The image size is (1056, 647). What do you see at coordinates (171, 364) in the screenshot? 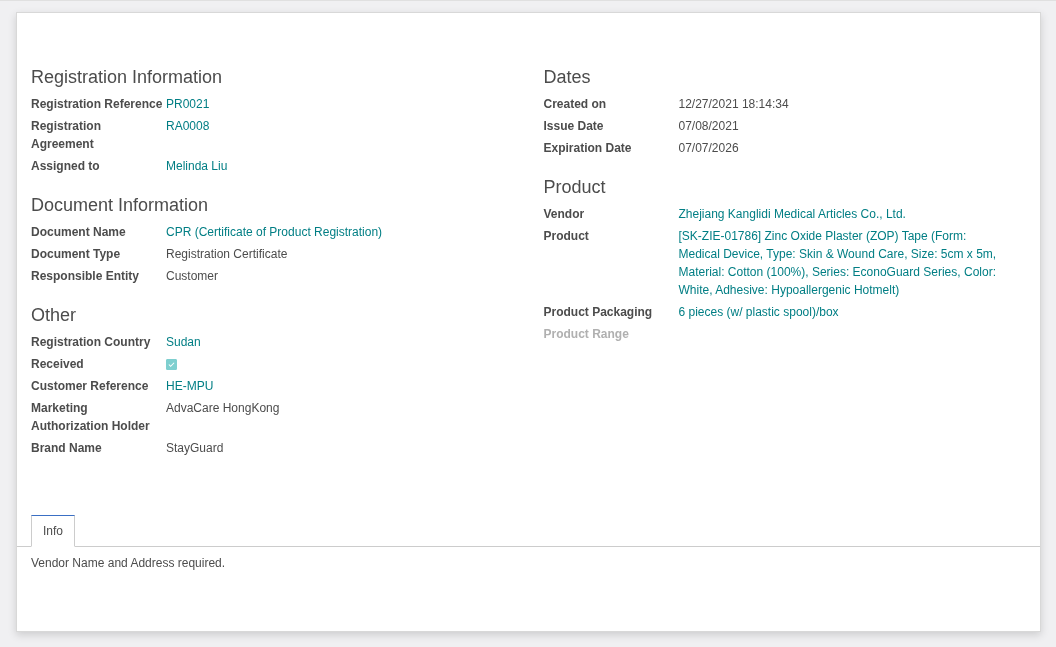
I see `checkbox` at bounding box center [171, 364].